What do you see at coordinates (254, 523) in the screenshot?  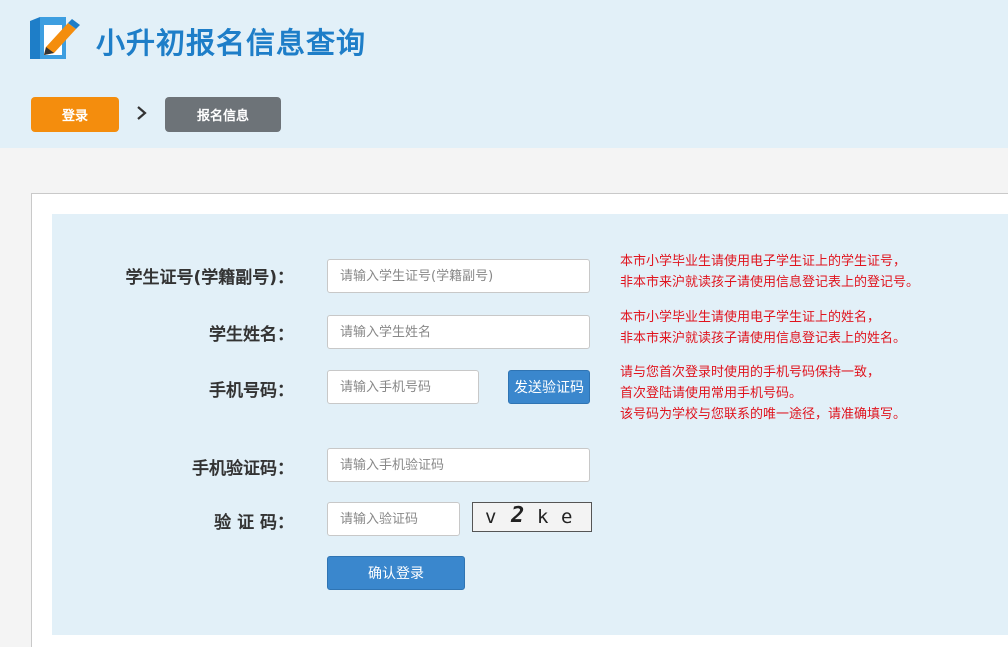 I see `captcha-label: 验 证 码：` at bounding box center [254, 523].